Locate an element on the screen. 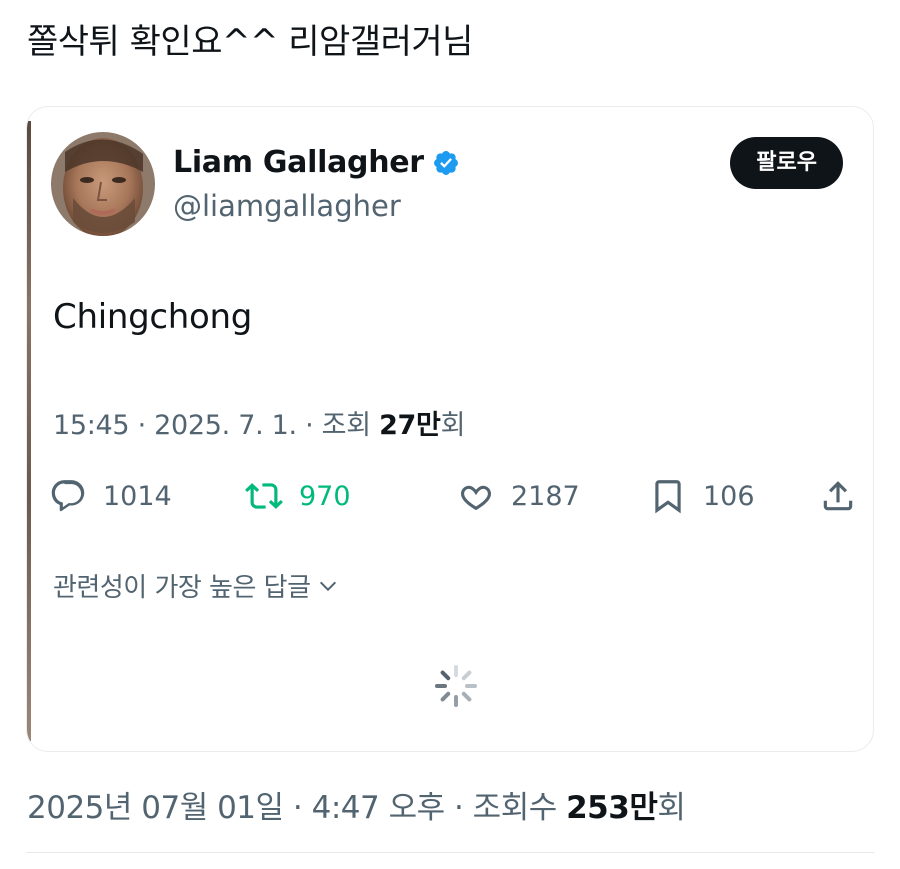  reply-count: 1014 is located at coordinates (137, 496).